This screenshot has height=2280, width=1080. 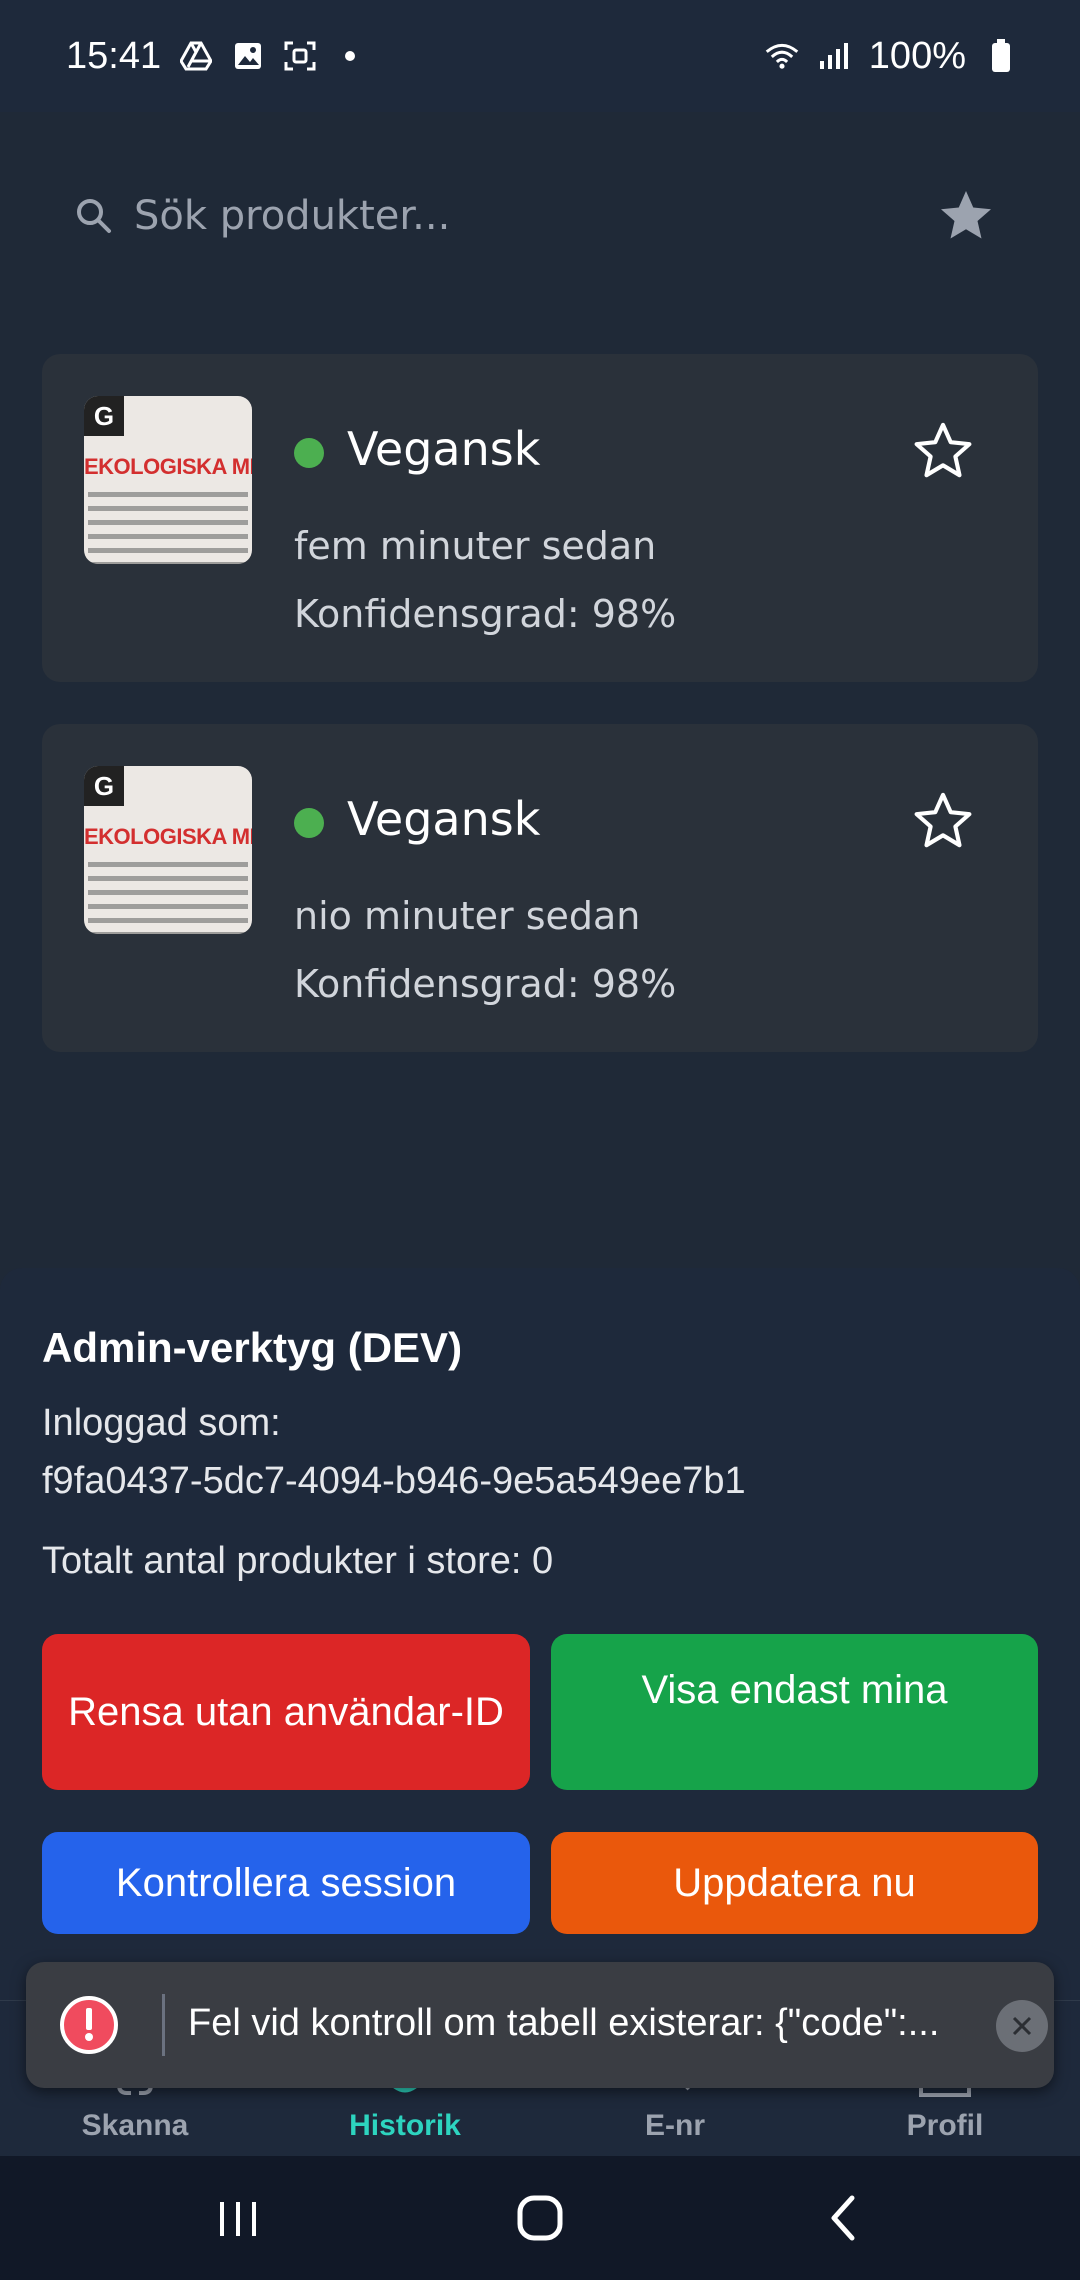 I want to click on tab-label: E-nr, so click(x=675, y=2125).